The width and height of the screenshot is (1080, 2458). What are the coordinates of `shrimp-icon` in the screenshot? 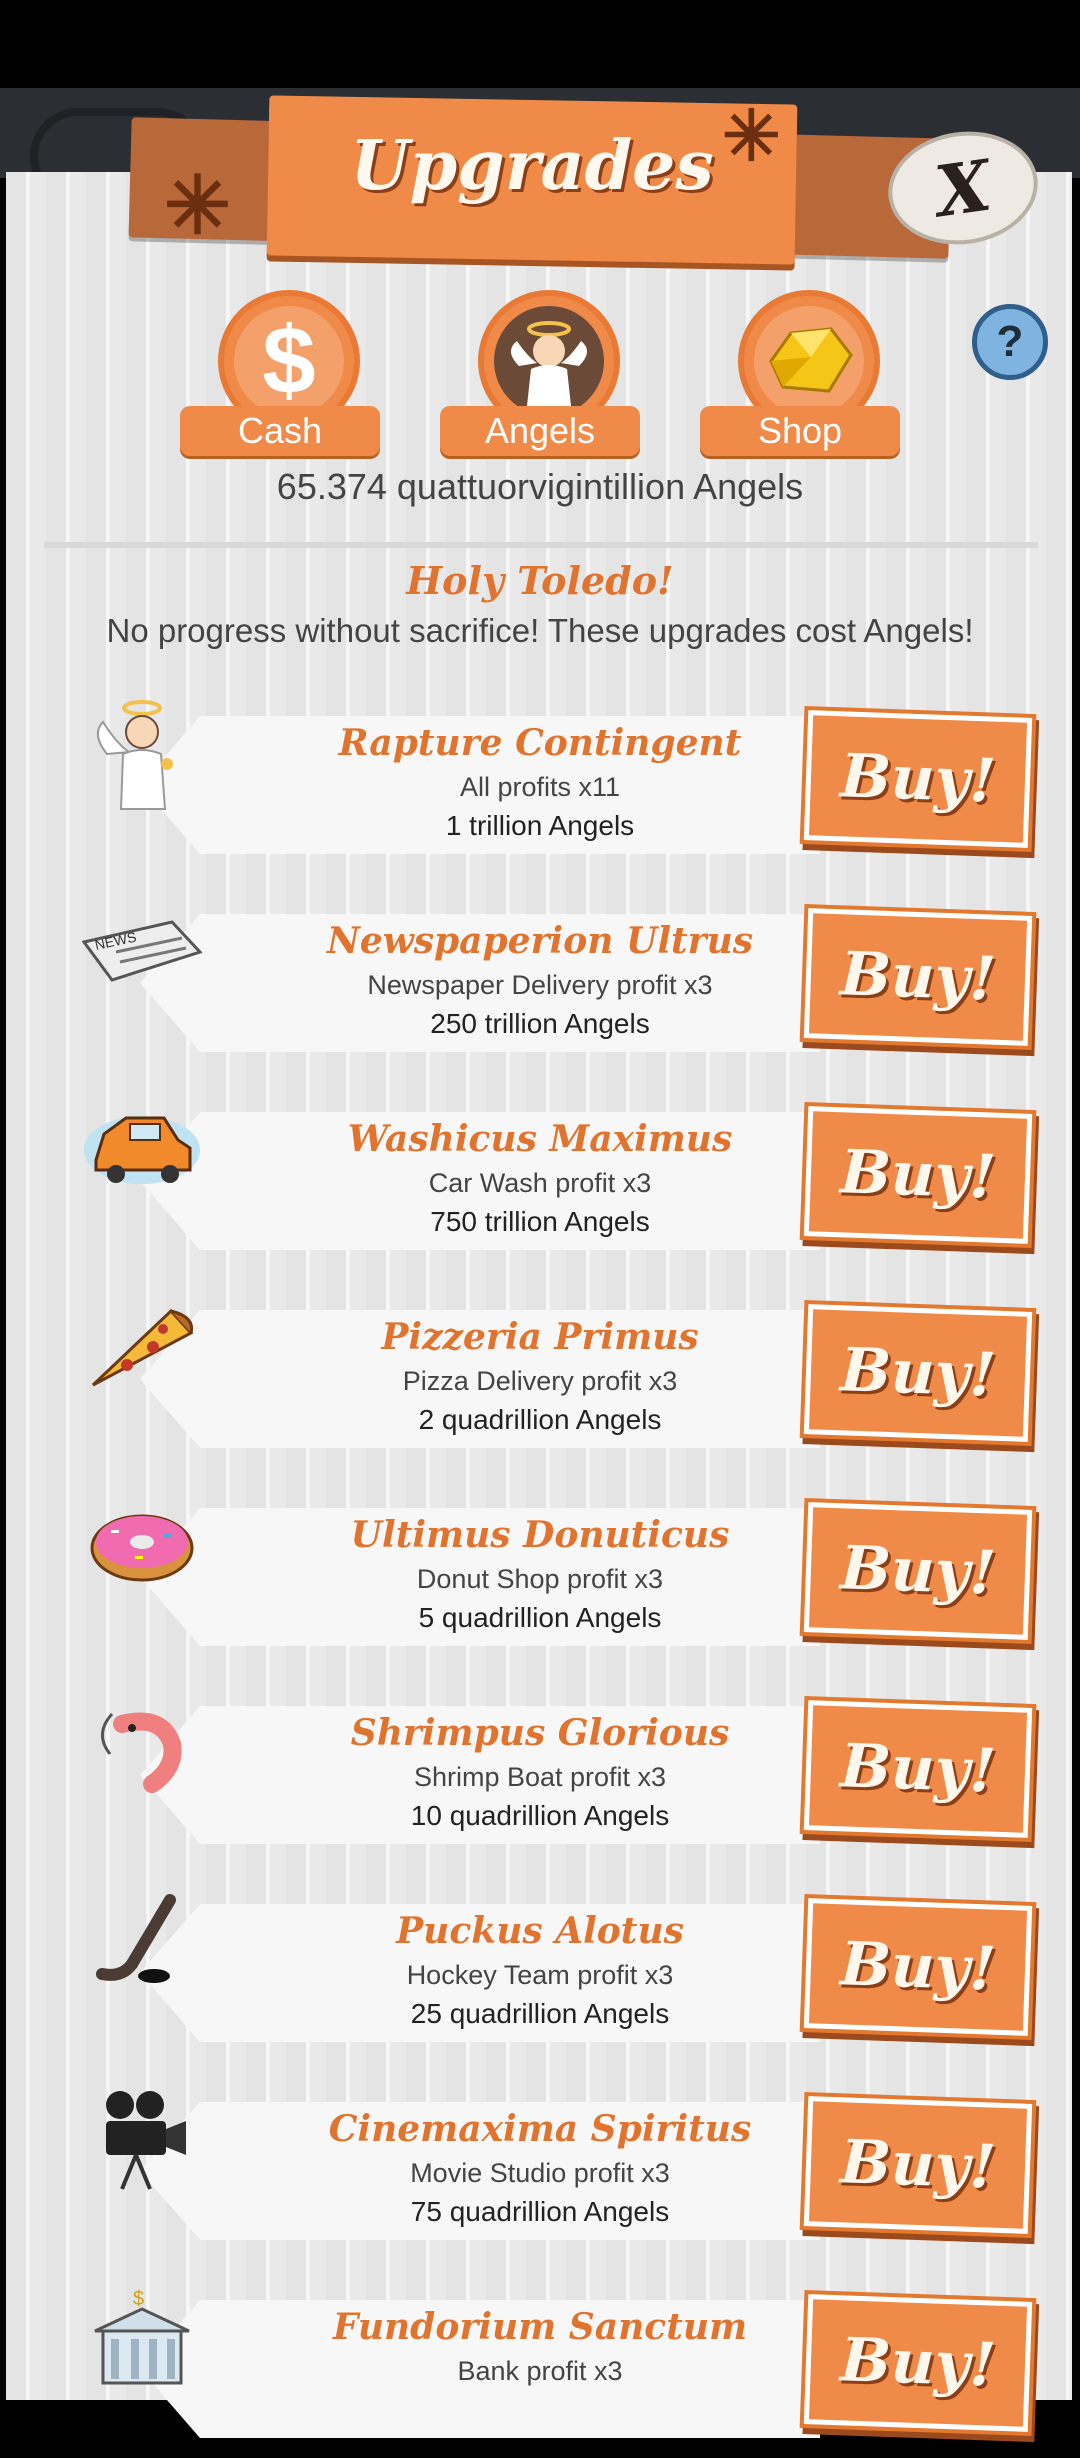 It's located at (142, 1744).